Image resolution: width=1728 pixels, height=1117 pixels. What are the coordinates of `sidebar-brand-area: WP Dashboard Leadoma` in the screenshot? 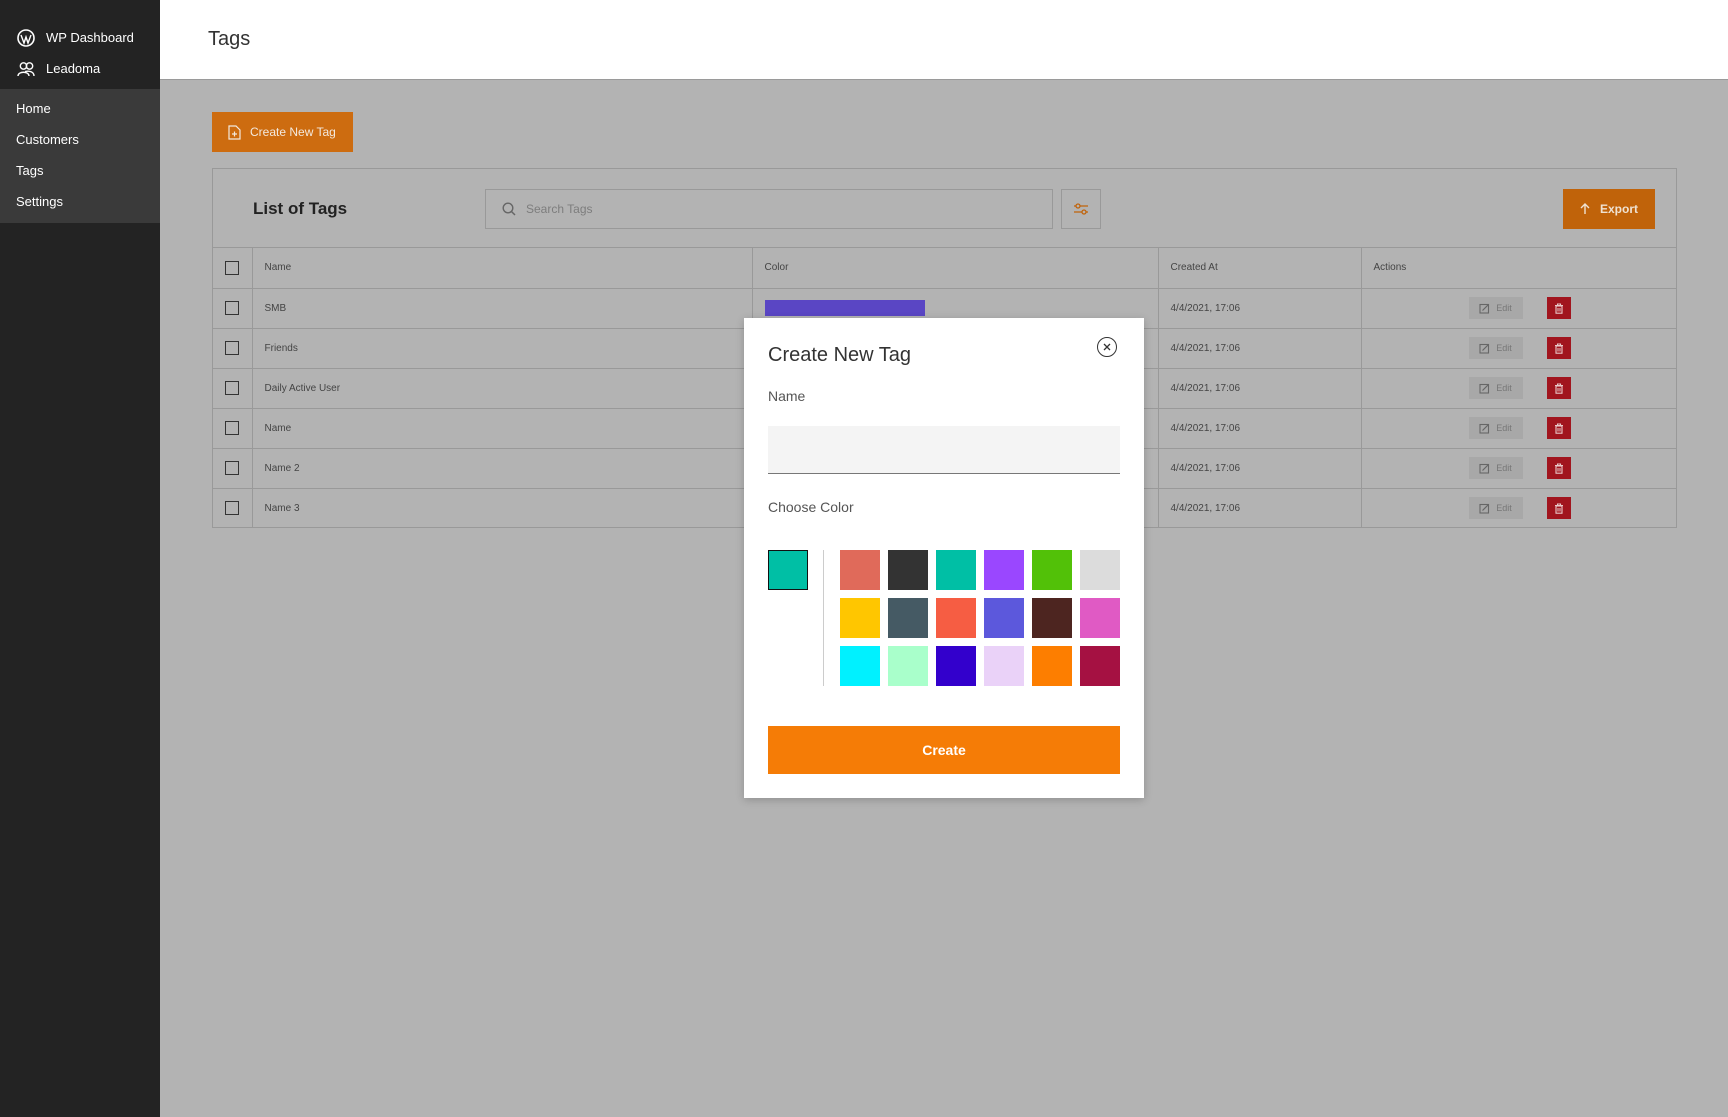 It's located at (80, 44).